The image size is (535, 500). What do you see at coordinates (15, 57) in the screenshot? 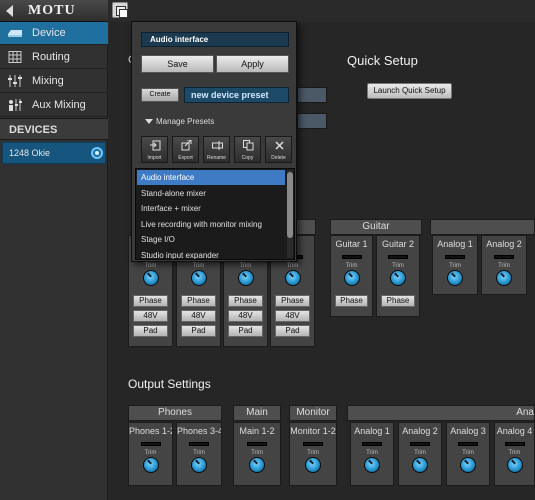
I see `routing-grid-icon` at bounding box center [15, 57].